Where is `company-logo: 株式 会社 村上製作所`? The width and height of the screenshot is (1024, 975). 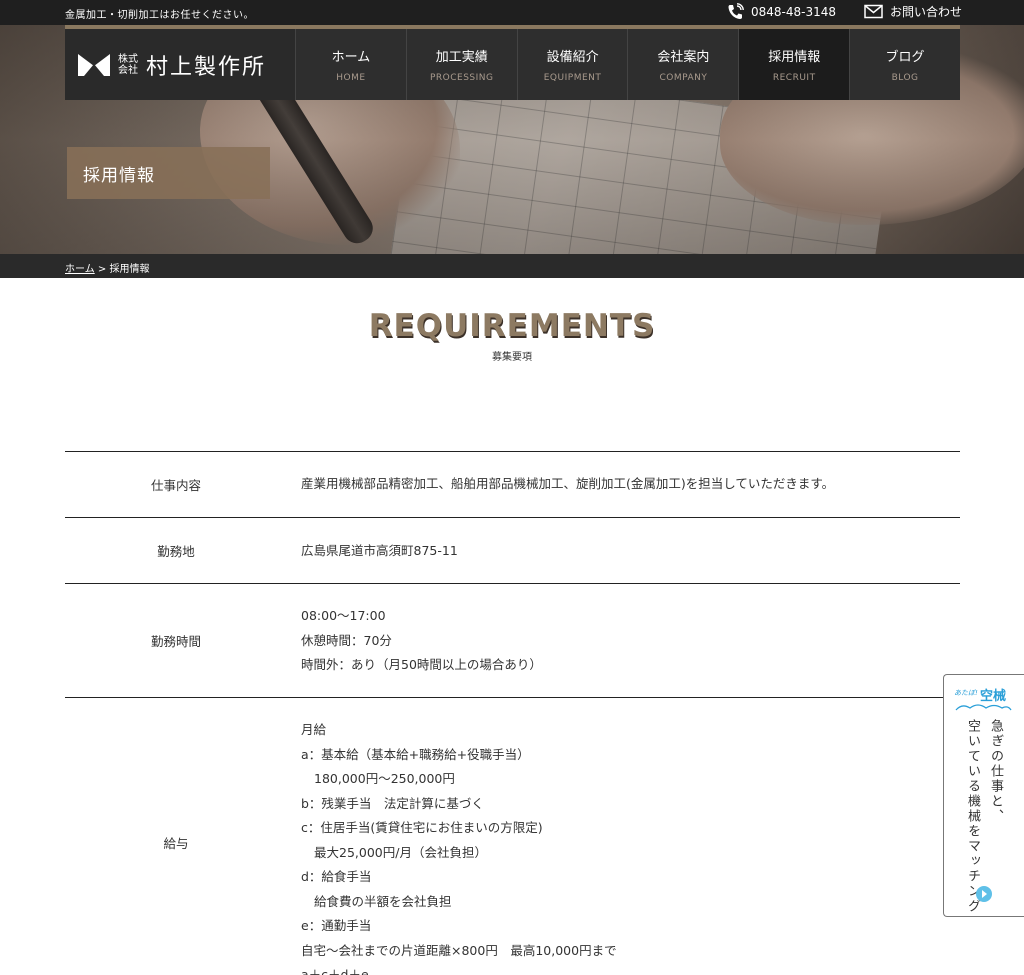 company-logo: 株式 会社 村上製作所 is located at coordinates (180, 64).